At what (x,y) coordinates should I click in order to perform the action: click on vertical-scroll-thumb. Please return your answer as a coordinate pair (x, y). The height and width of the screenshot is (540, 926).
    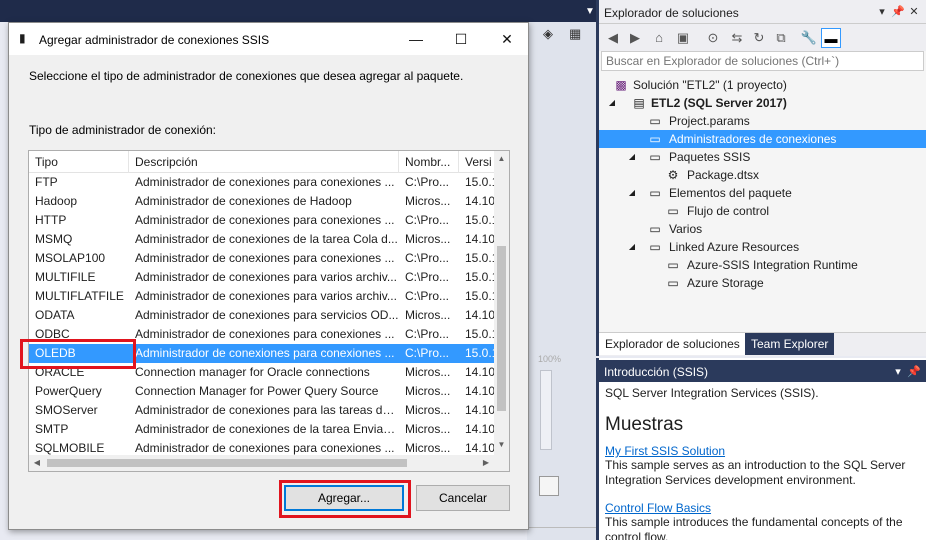
    Looking at the image, I should click on (501, 328).